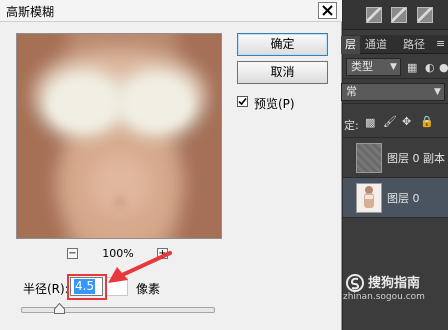 The width and height of the screenshot is (448, 330). What do you see at coordinates (351, 125) in the screenshot?
I see `lock-label: 定:` at bounding box center [351, 125].